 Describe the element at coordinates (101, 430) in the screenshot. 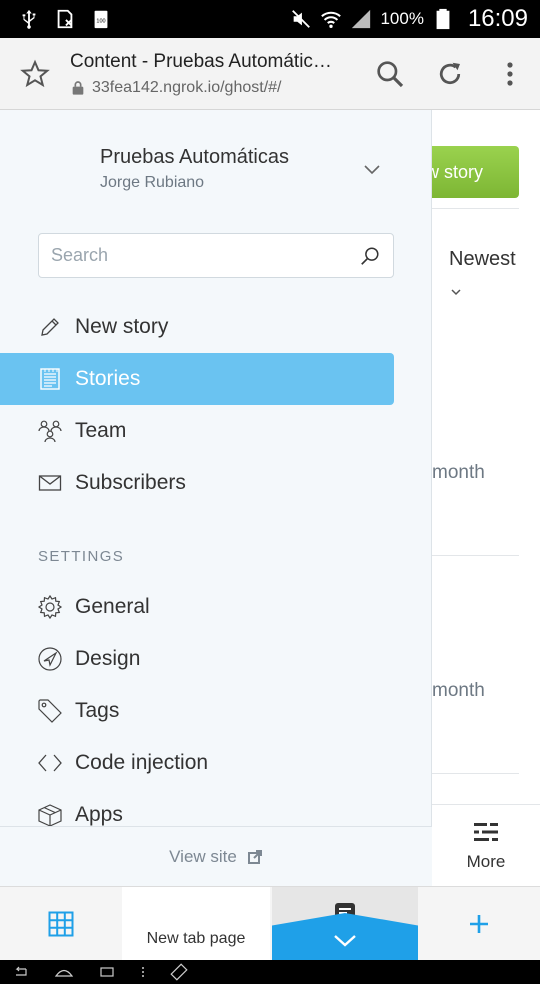

I see `nav-item-label: Team` at that location.